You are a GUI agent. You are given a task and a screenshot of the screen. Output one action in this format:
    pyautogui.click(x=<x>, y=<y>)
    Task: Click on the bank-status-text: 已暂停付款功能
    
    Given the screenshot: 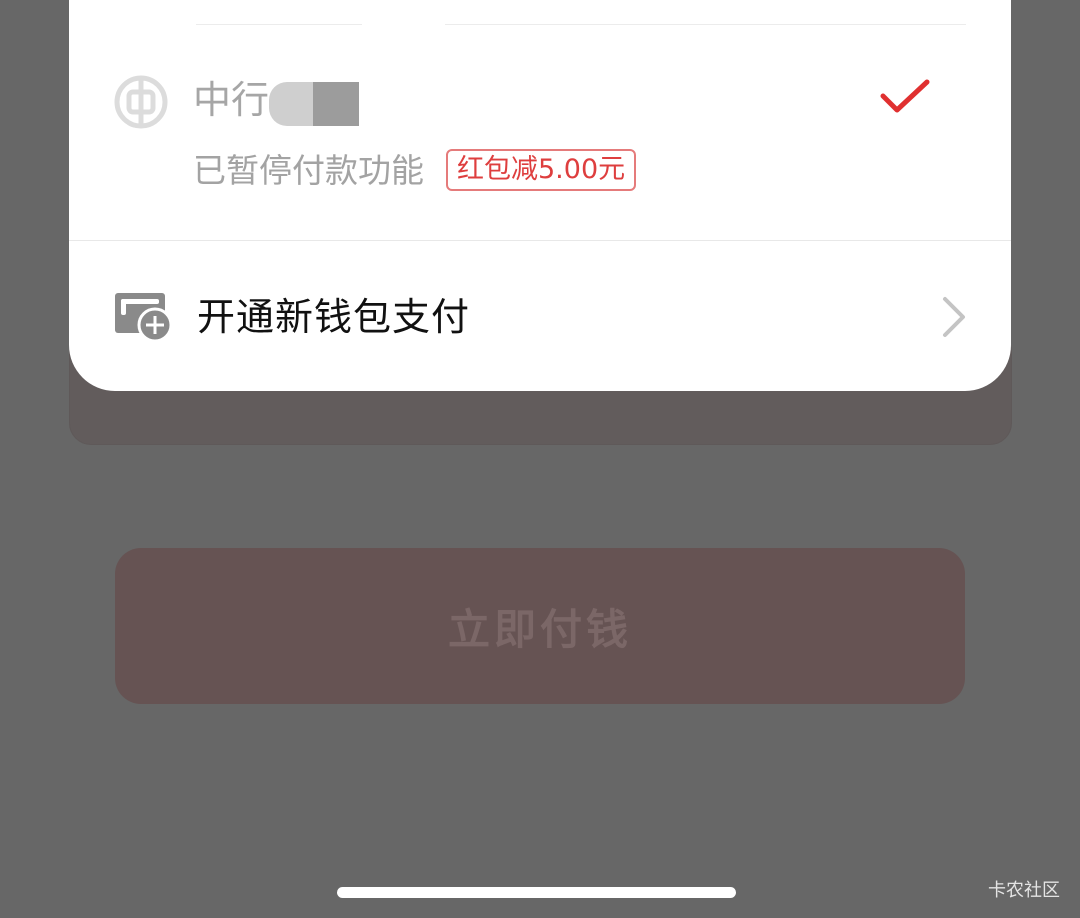 What is the action you would take?
    pyautogui.click(x=308, y=170)
    